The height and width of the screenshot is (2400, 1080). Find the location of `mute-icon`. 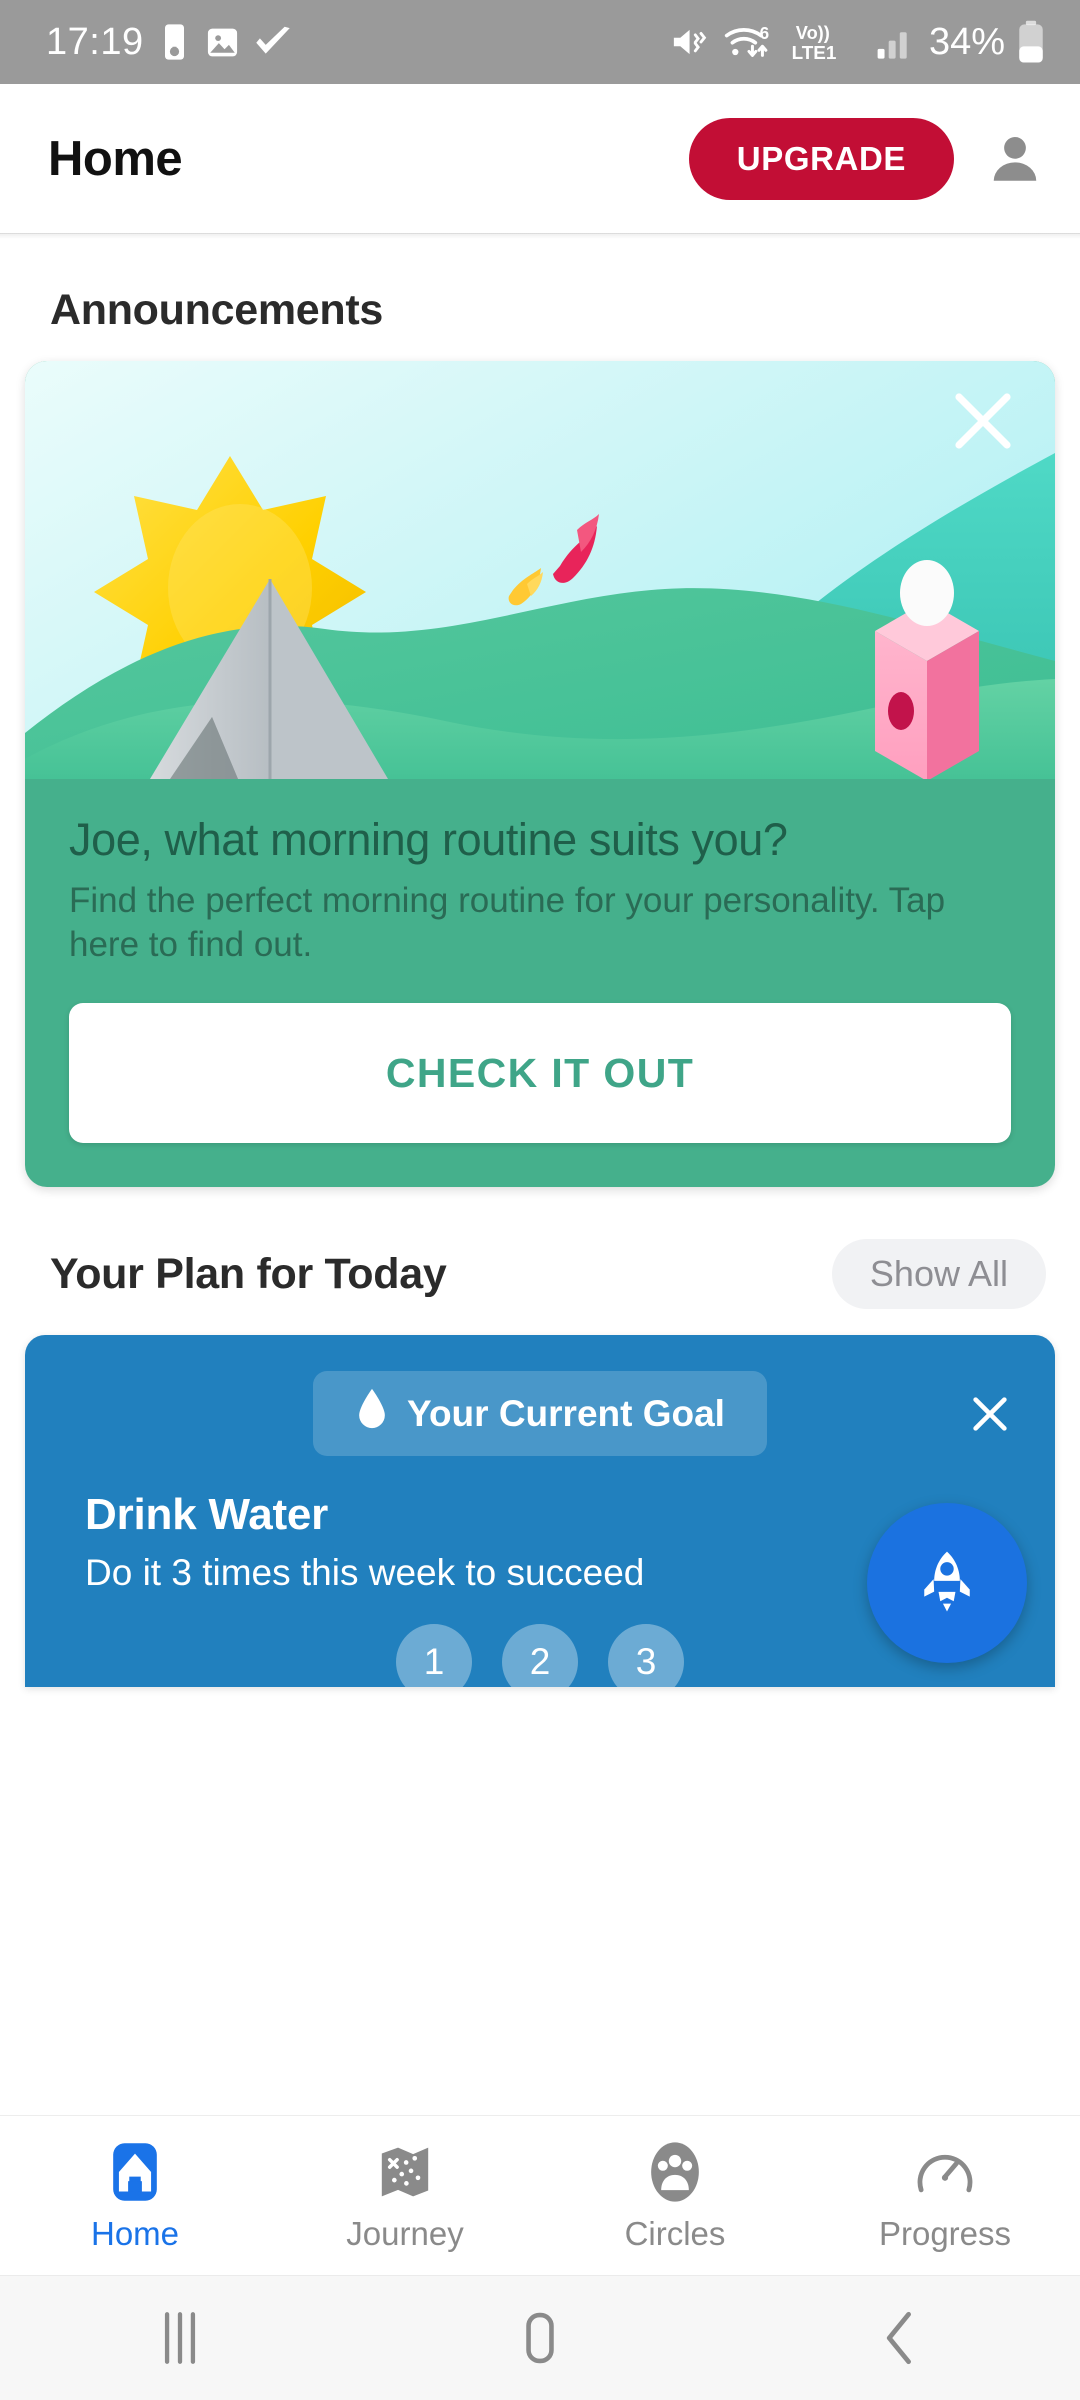

mute-icon is located at coordinates (691, 42).